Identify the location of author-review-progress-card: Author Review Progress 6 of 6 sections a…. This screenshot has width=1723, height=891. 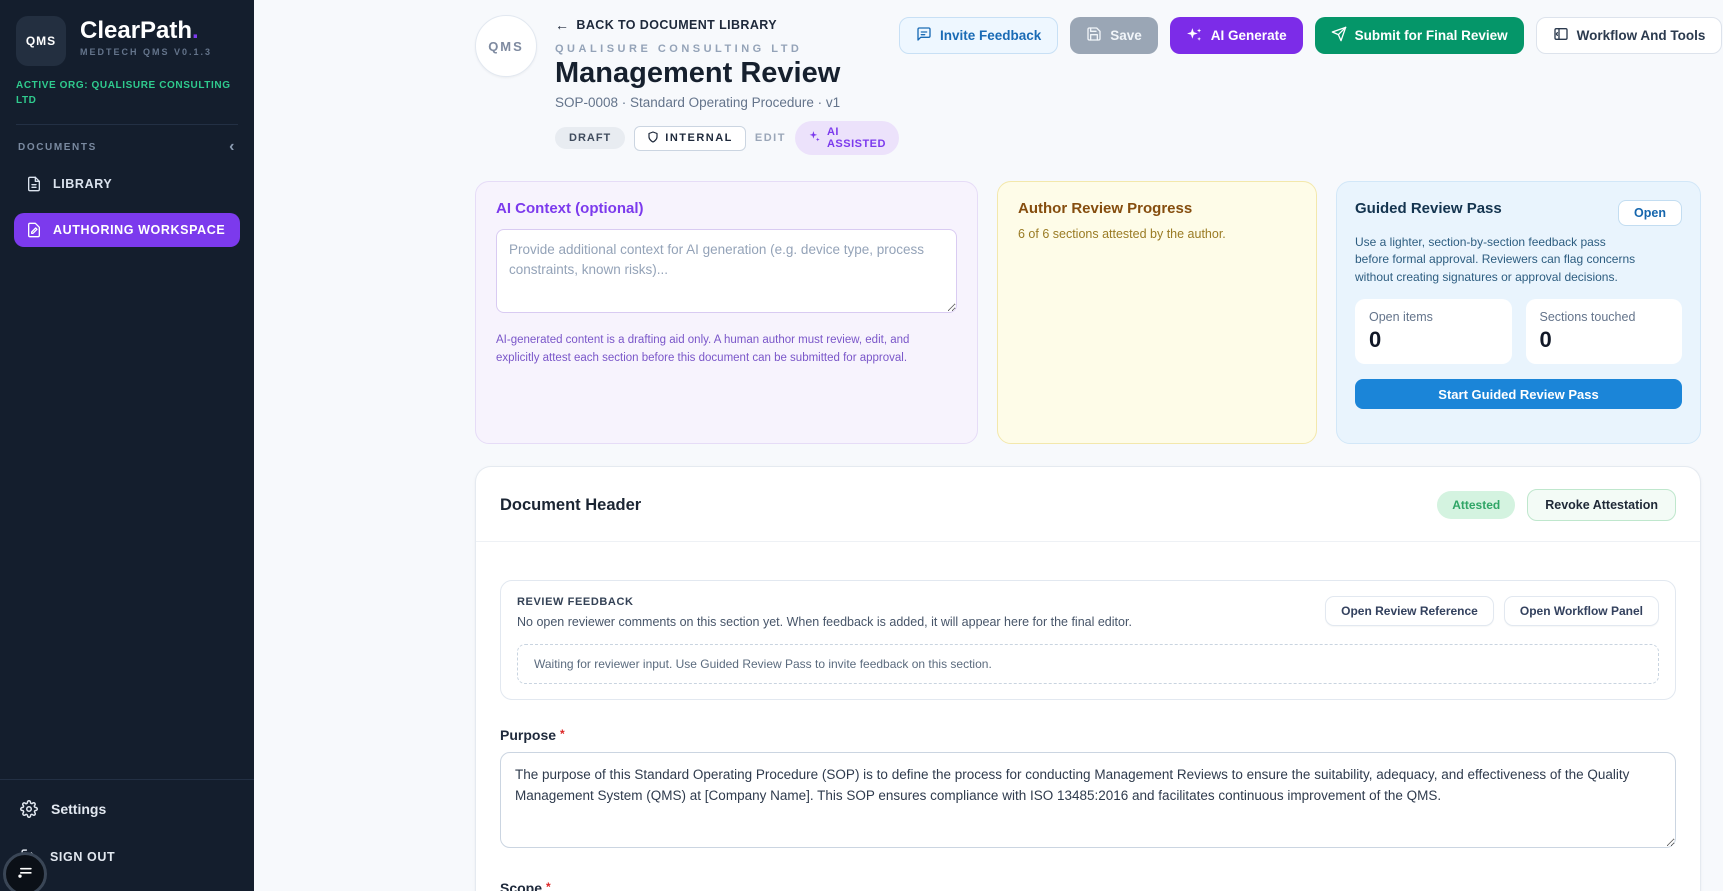
(1157, 312).